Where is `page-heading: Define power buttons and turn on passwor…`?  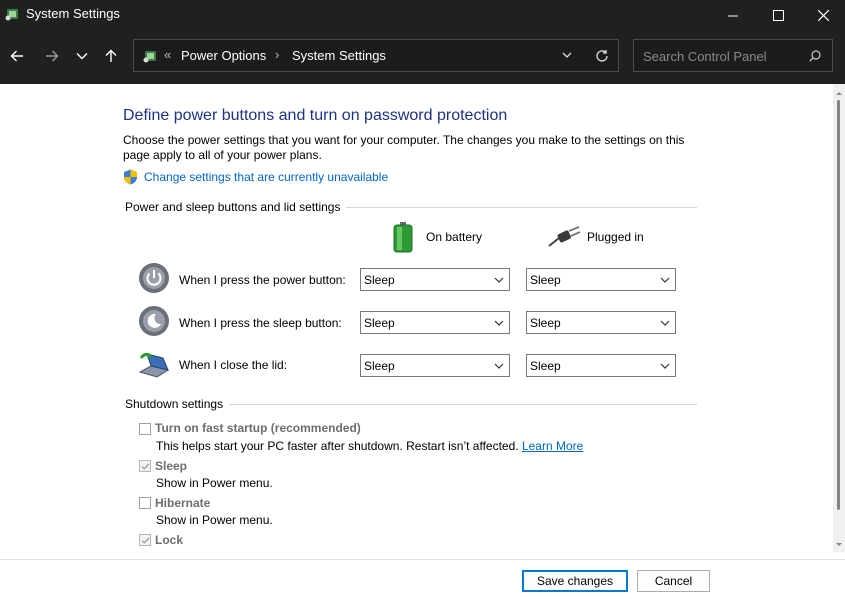
page-heading: Define power buttons and turn on passwor… is located at coordinates (315, 115).